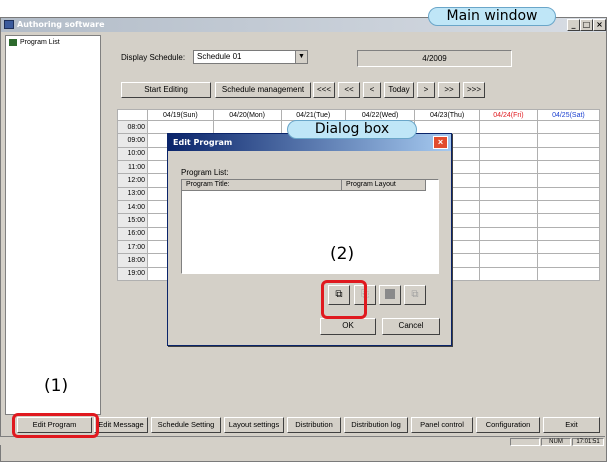  I want to click on time-label: 15:00, so click(132, 220).